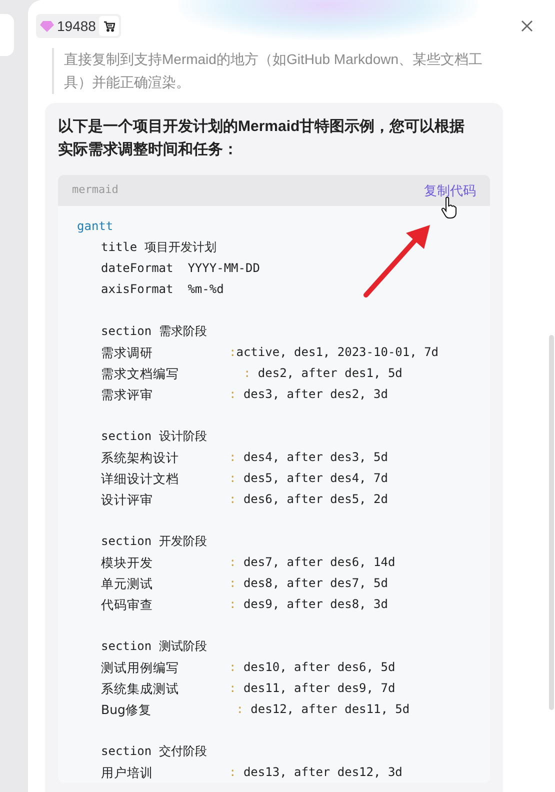  What do you see at coordinates (154, 436) in the screenshot?
I see `code-line: section 设计阶段` at bounding box center [154, 436].